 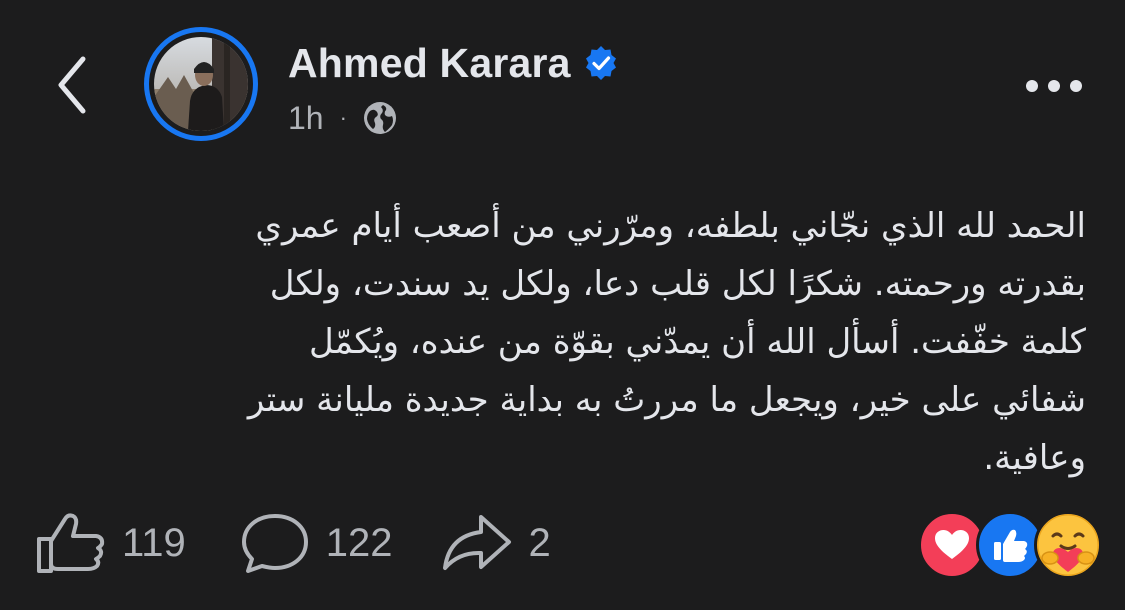 I want to click on post-meta: 1h ·, so click(x=343, y=118).